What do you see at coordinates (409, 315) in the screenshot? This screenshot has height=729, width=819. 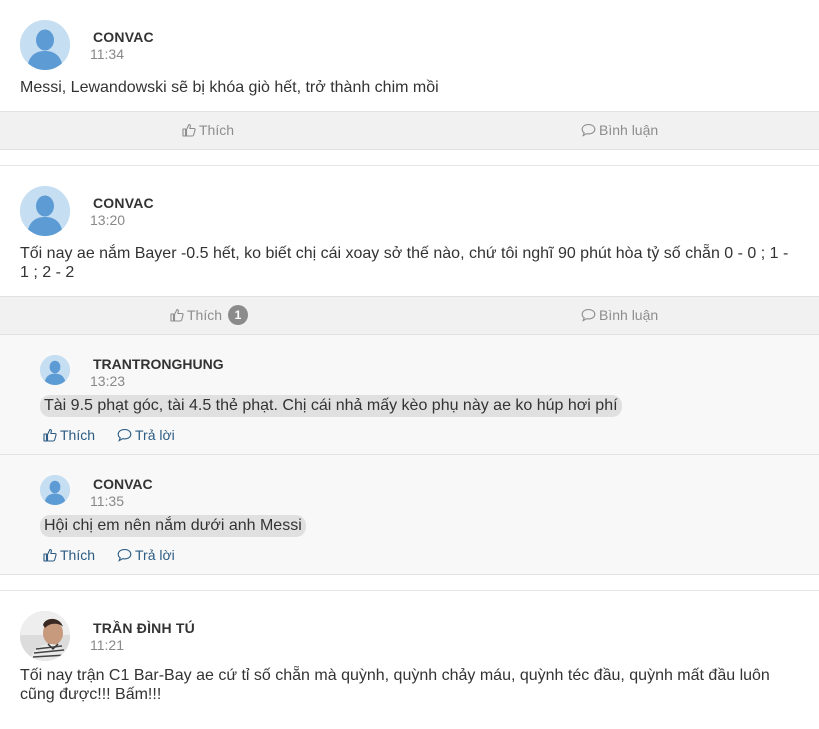 I see `post-actions: Thích 1 Bình luận` at bounding box center [409, 315].